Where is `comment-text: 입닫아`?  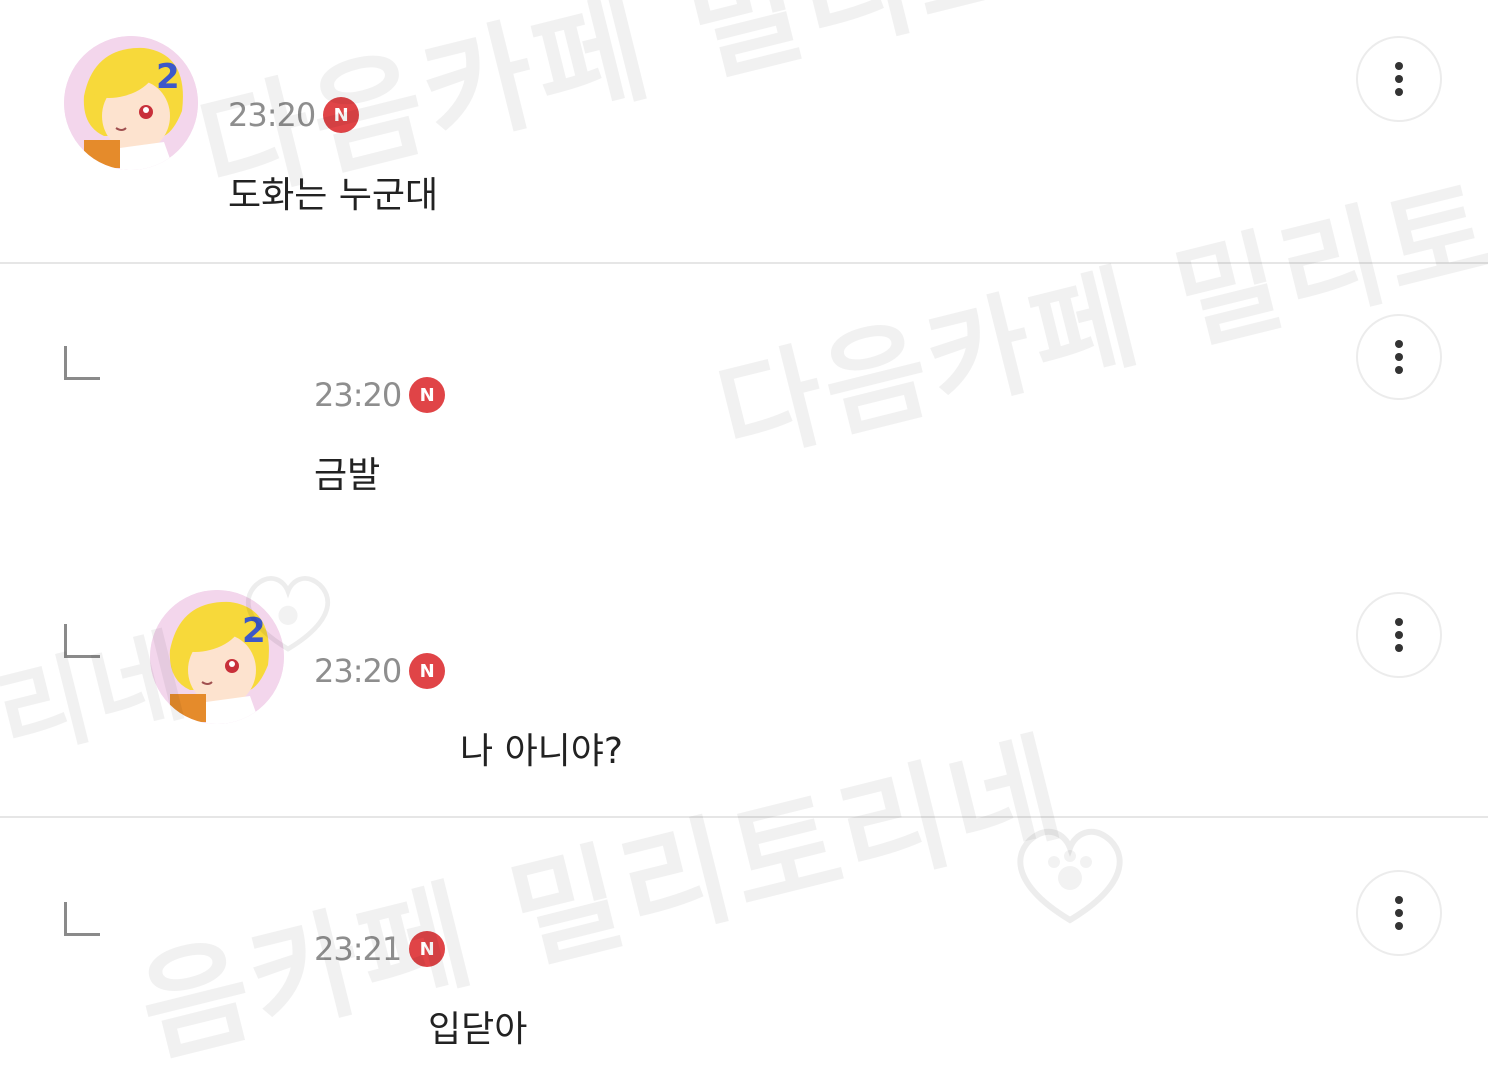
comment-text: 입닫아 is located at coordinates (478, 1029).